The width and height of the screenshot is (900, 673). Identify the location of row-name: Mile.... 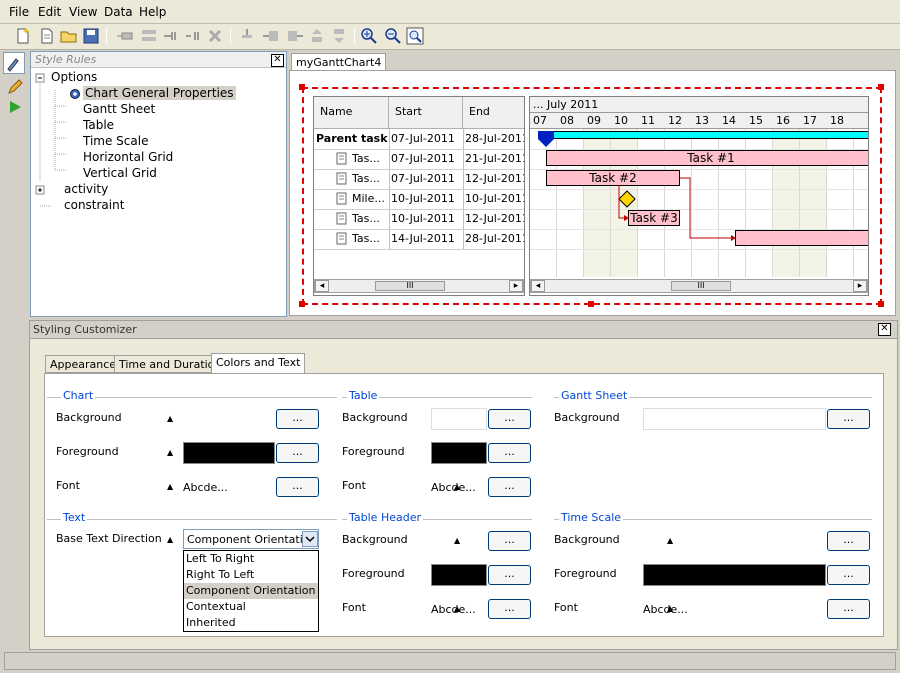
(368, 198).